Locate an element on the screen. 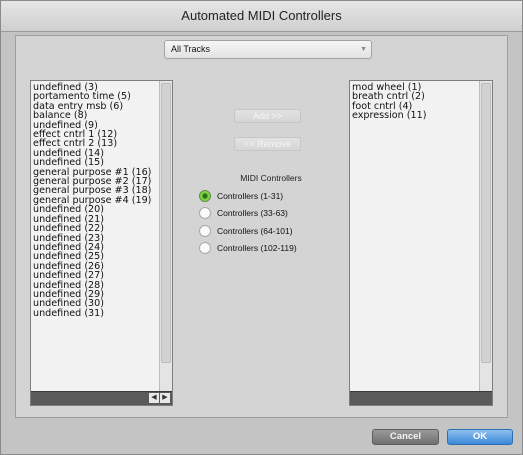 The width and height of the screenshot is (523, 455). radio-label: Controllers (1-31) is located at coordinates (250, 196).